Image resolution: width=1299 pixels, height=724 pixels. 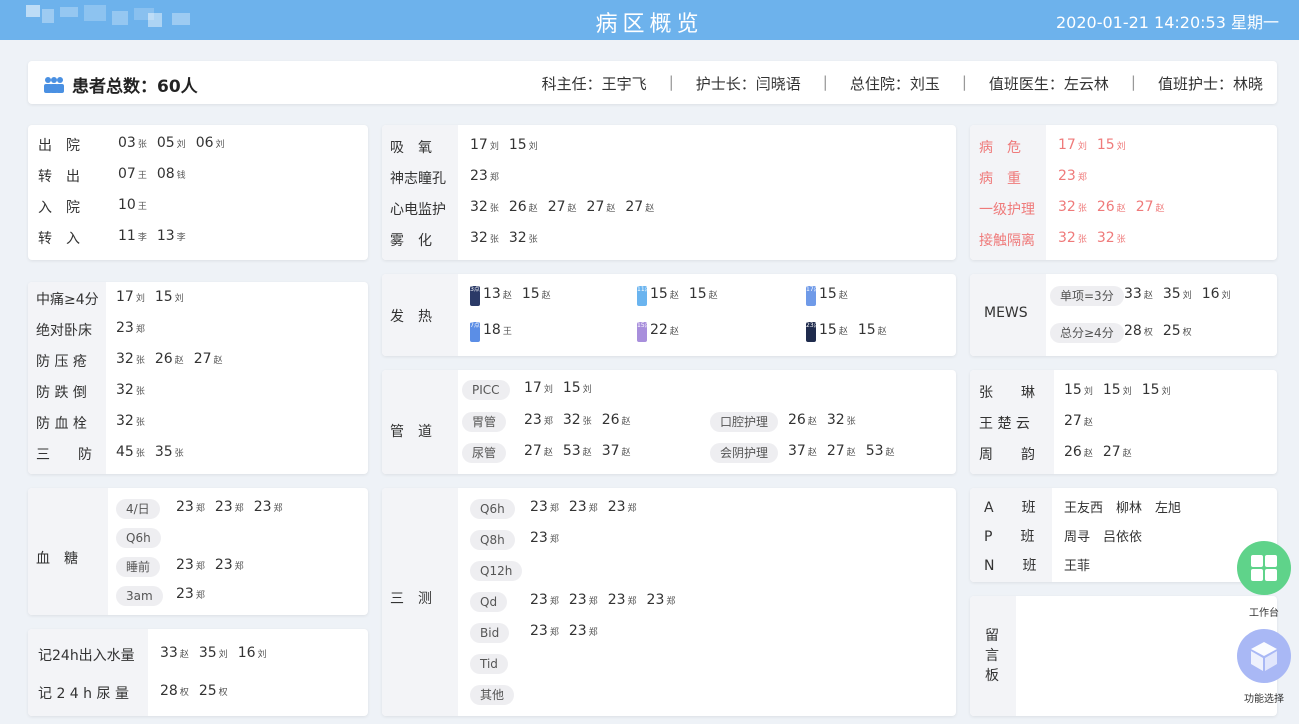 I want to click on bed-number: 03 张, so click(x=132, y=143).